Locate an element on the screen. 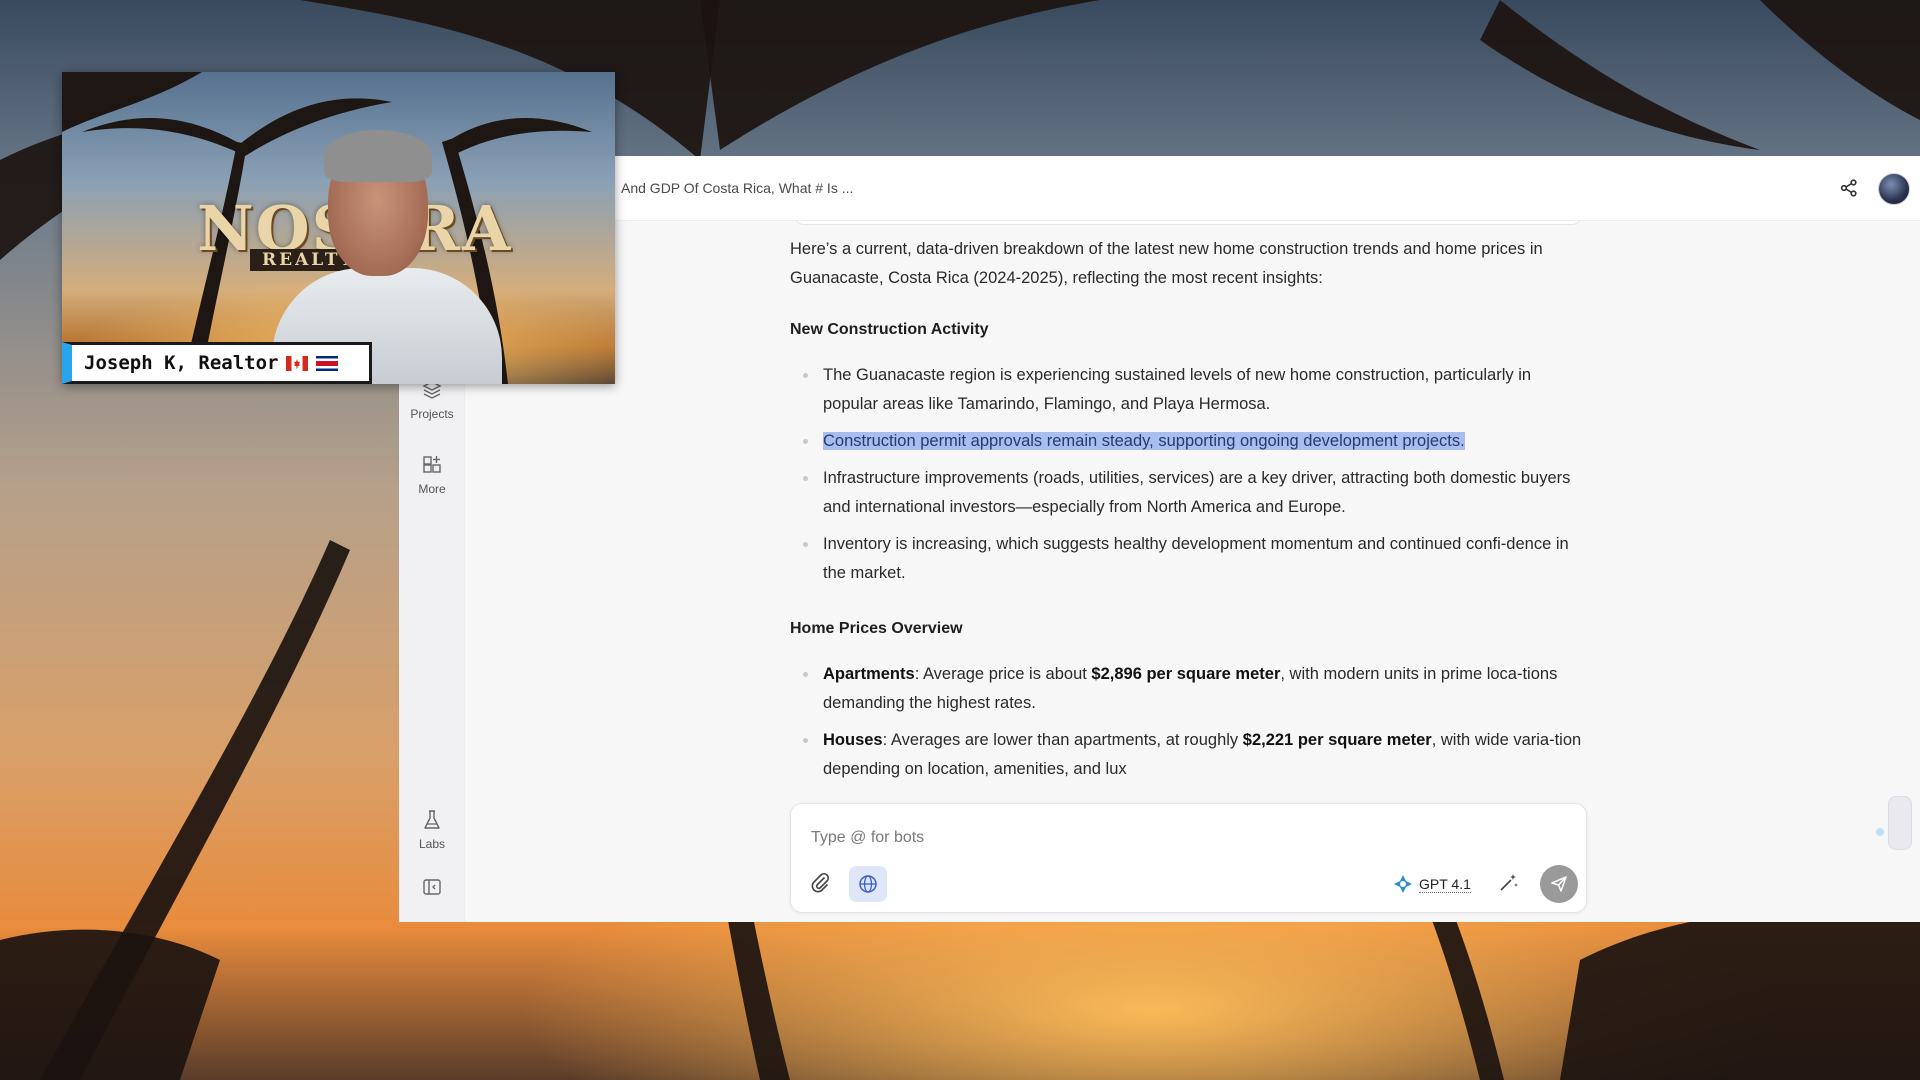 Image resolution: width=1920 pixels, height=1080 pixels. message-input is located at coordinates (1161, 838).